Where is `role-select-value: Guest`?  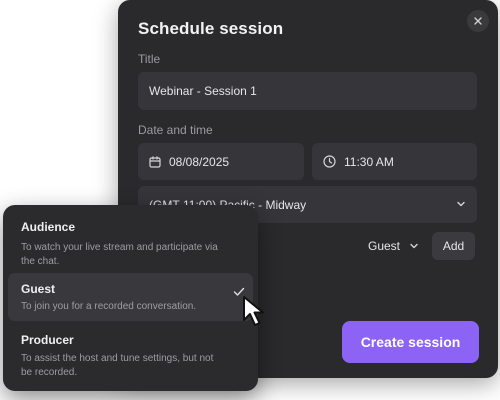 role-select-value: Guest is located at coordinates (384, 246).